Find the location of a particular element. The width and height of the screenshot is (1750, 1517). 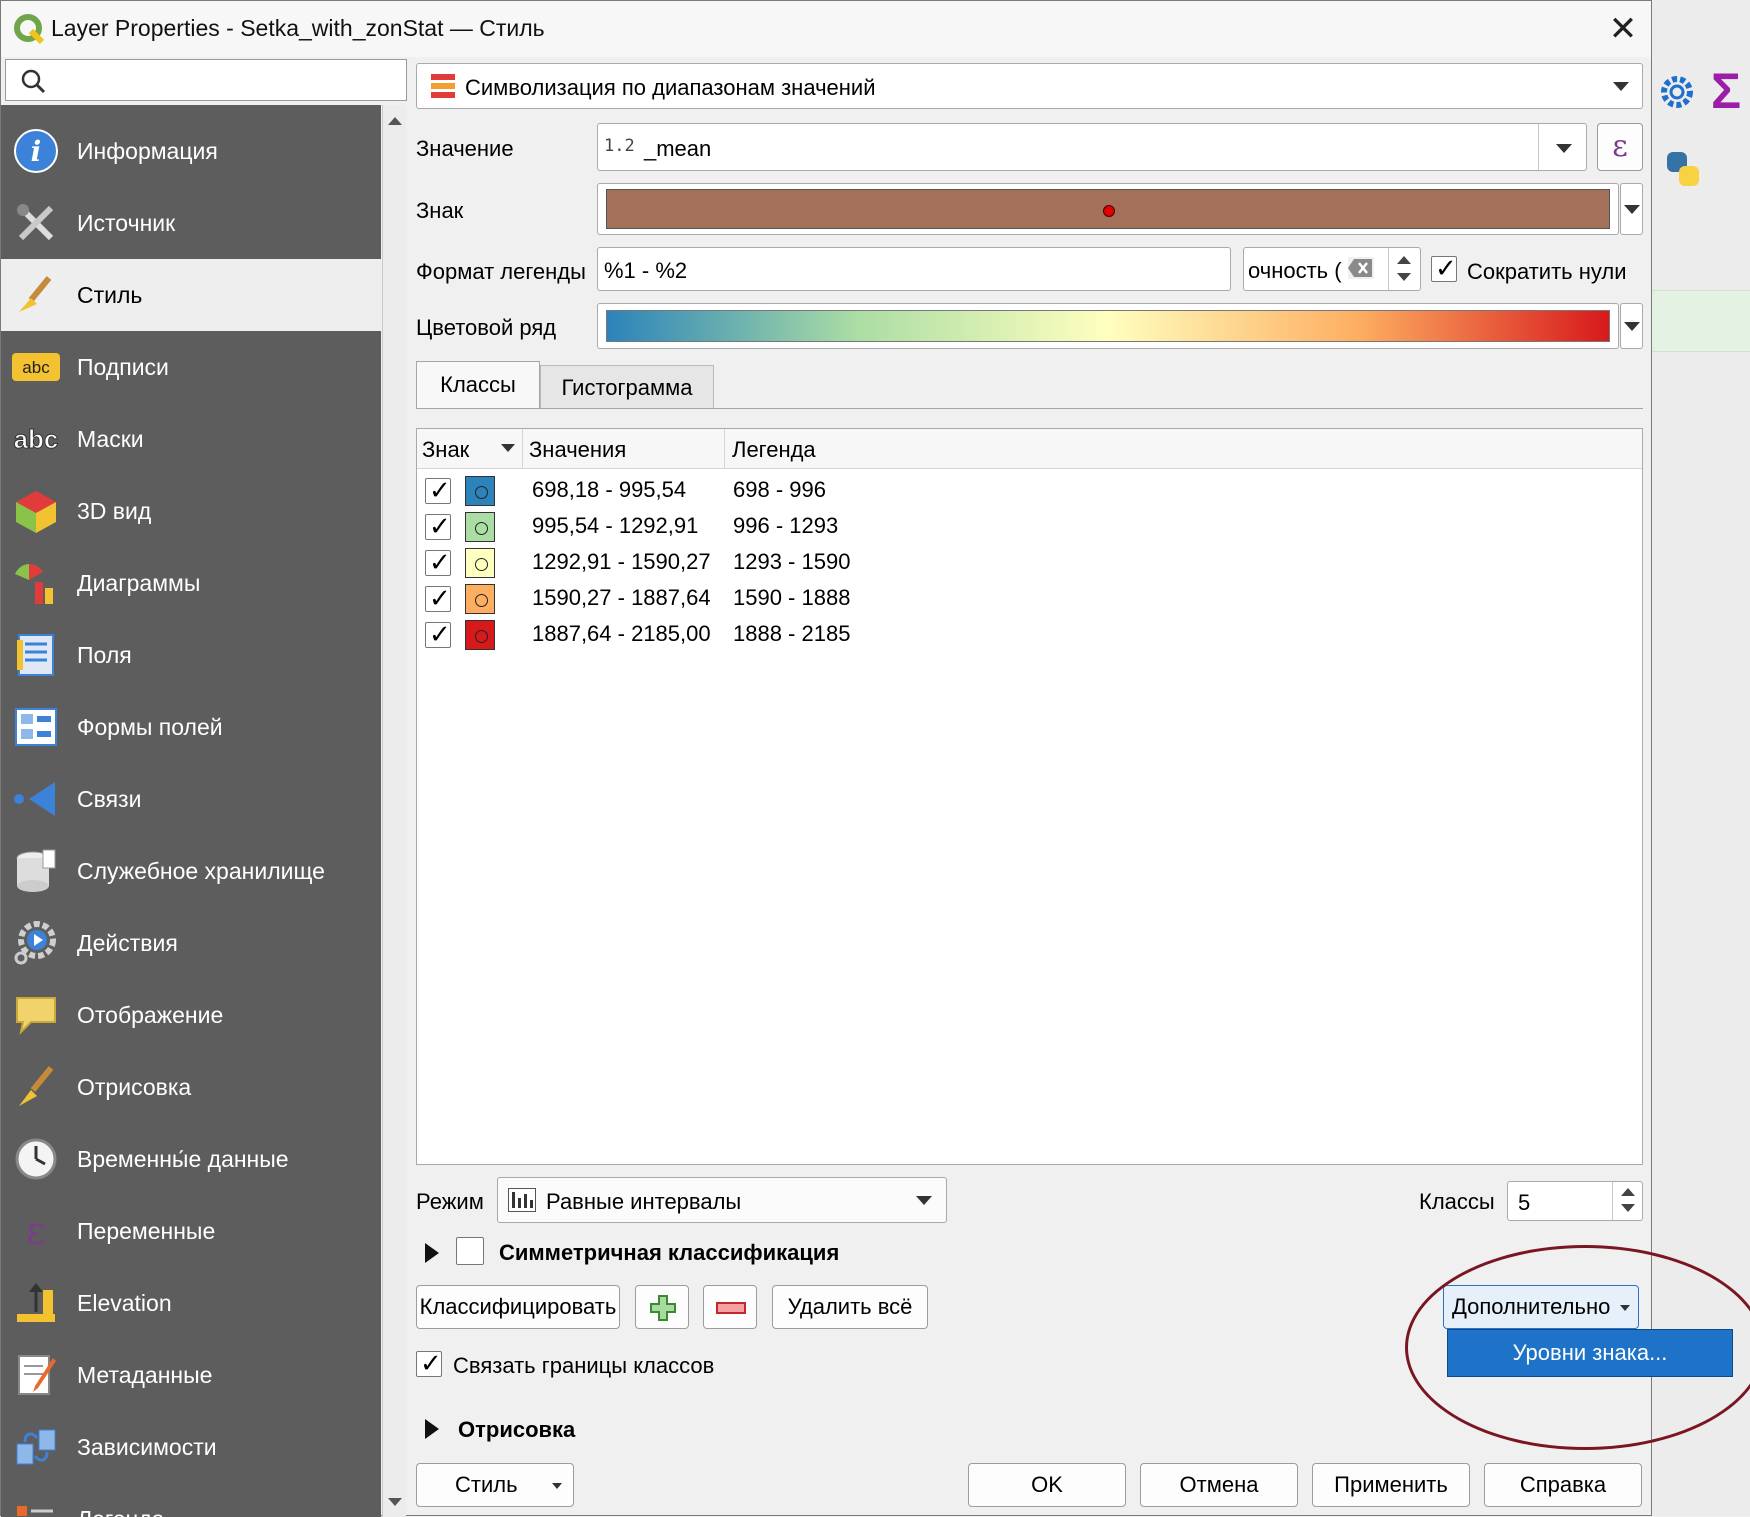

symmetric-classification-checkbox is located at coordinates (470, 1251).